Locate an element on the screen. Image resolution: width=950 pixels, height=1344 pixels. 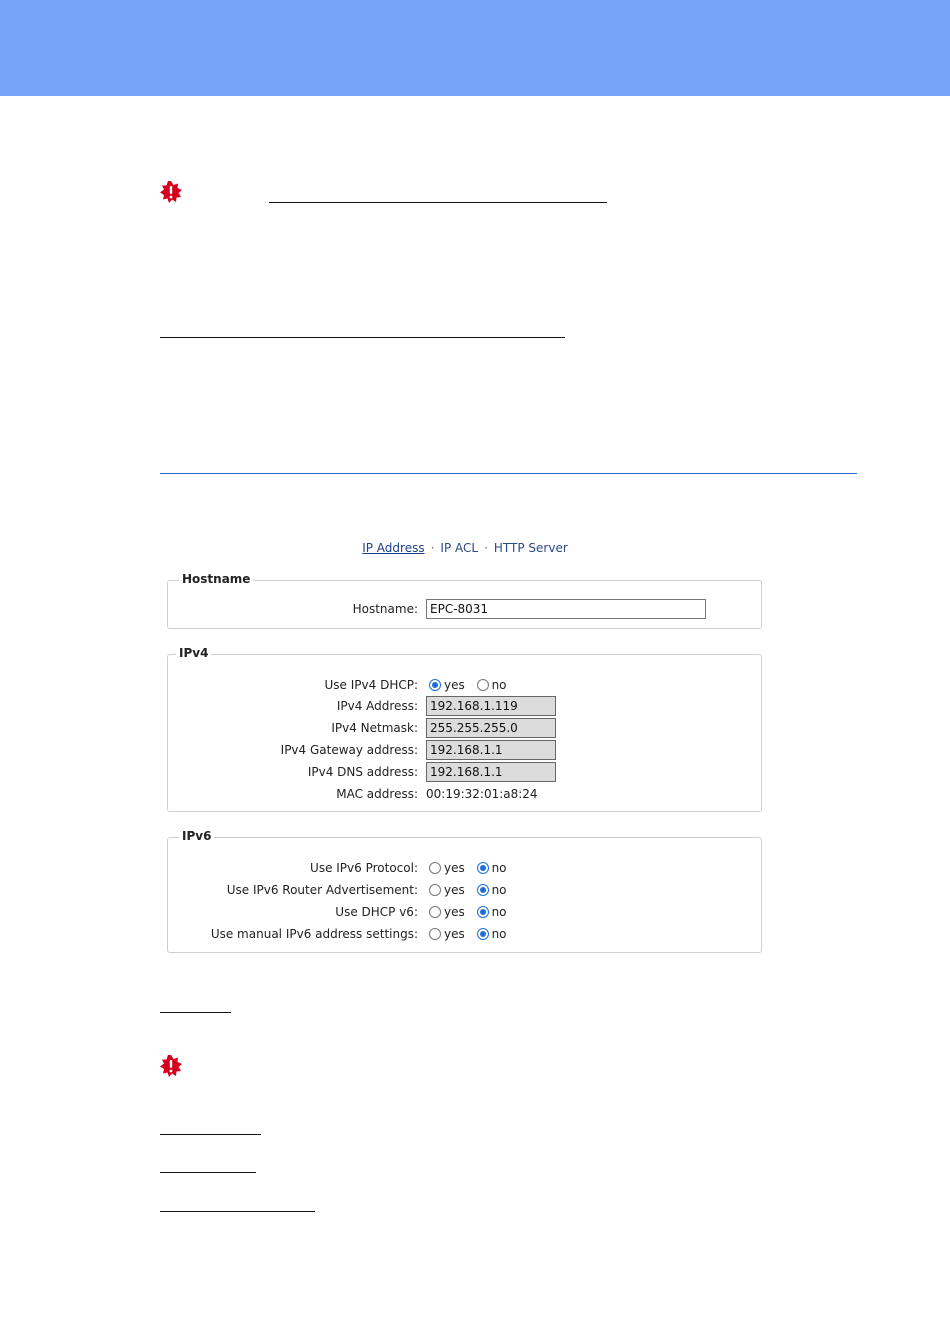
ipv6-protocol-label: Use IPv6 Protocol: is located at coordinates (364, 868).